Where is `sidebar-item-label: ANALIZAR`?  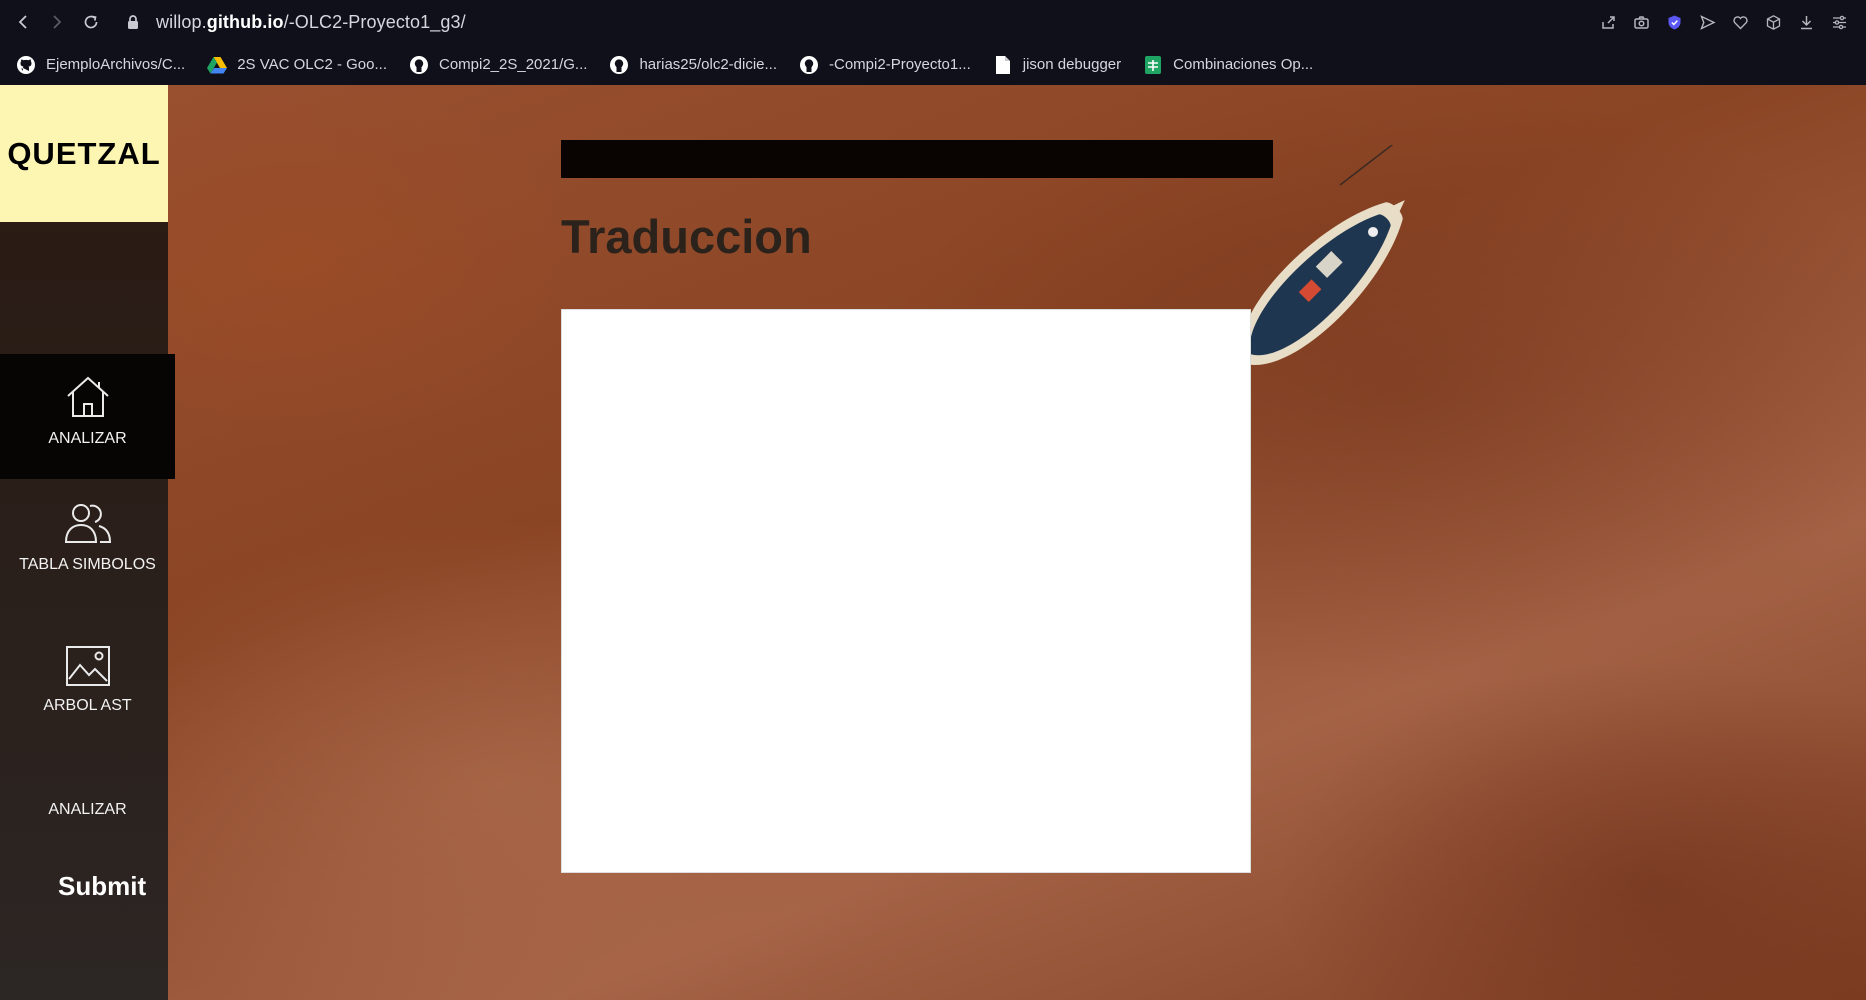 sidebar-item-label: ANALIZAR is located at coordinates (87, 438).